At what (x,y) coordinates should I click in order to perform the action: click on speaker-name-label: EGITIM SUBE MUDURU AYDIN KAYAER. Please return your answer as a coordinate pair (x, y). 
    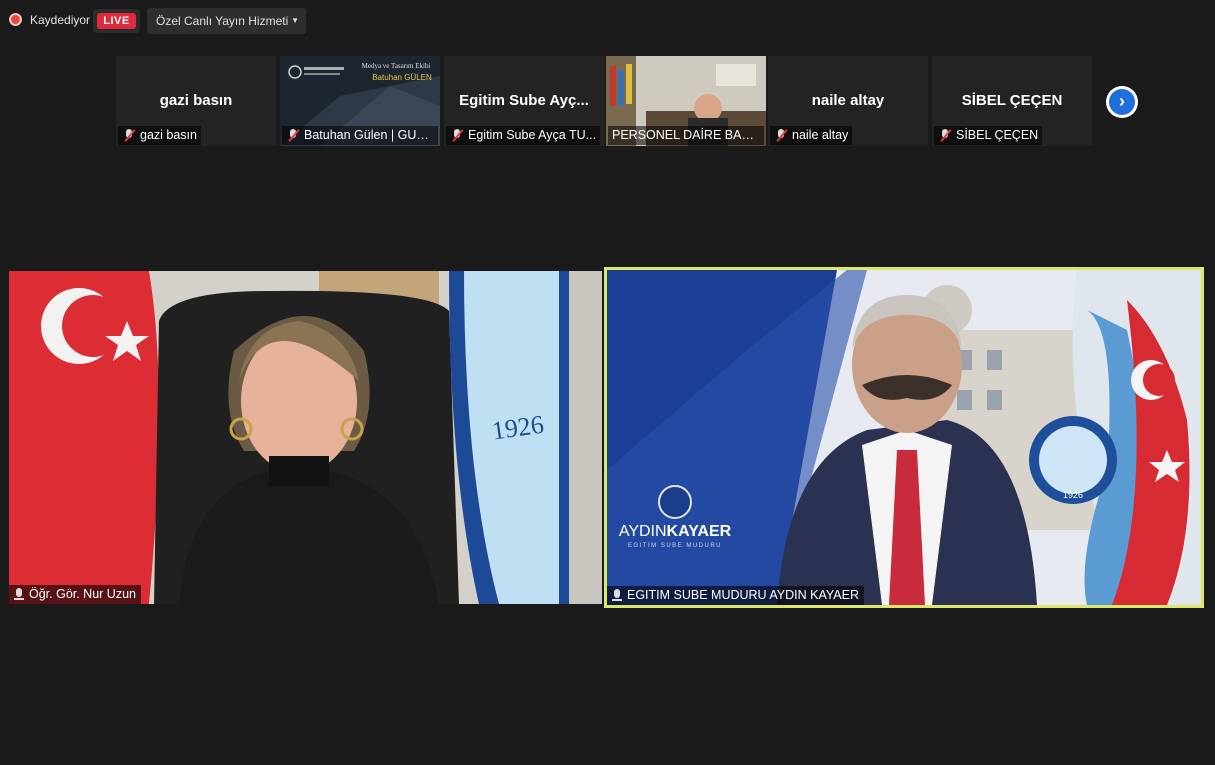
    Looking at the image, I should click on (735, 595).